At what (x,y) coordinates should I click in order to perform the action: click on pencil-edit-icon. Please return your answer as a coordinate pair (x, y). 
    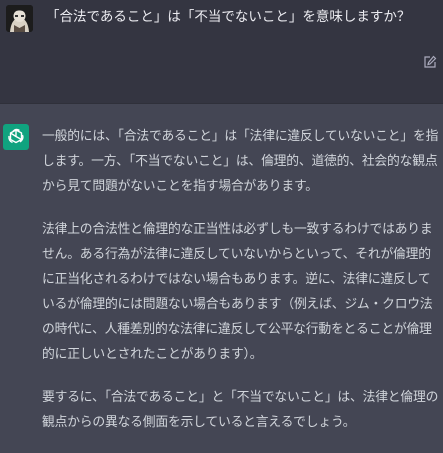
    Looking at the image, I should click on (430, 61).